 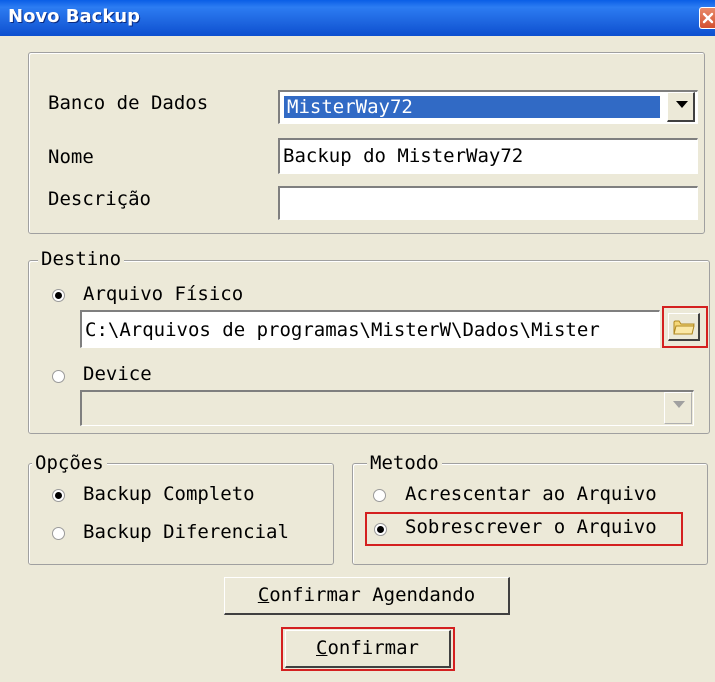 I want to click on confirmar-agendando-label: onfirmar Agendando, so click(x=372, y=595).